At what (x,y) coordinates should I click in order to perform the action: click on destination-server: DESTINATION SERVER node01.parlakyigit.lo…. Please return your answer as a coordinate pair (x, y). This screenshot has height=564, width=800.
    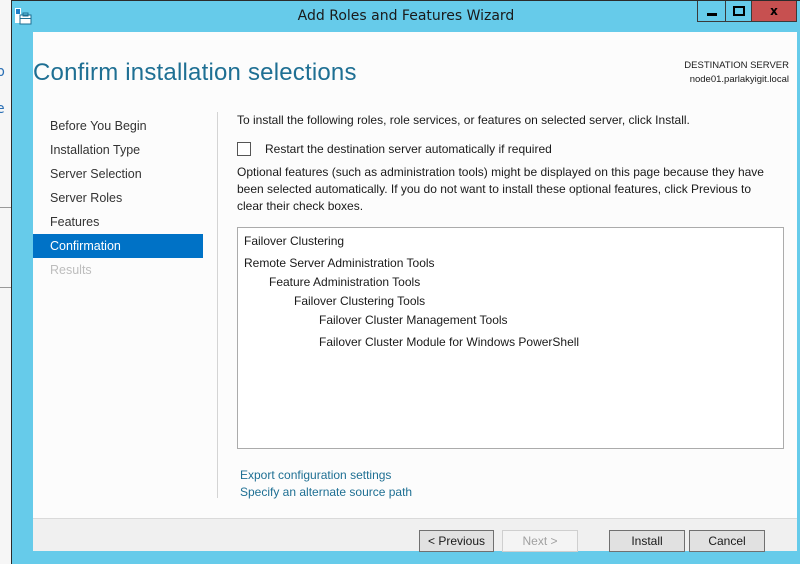
    Looking at the image, I should click on (736, 73).